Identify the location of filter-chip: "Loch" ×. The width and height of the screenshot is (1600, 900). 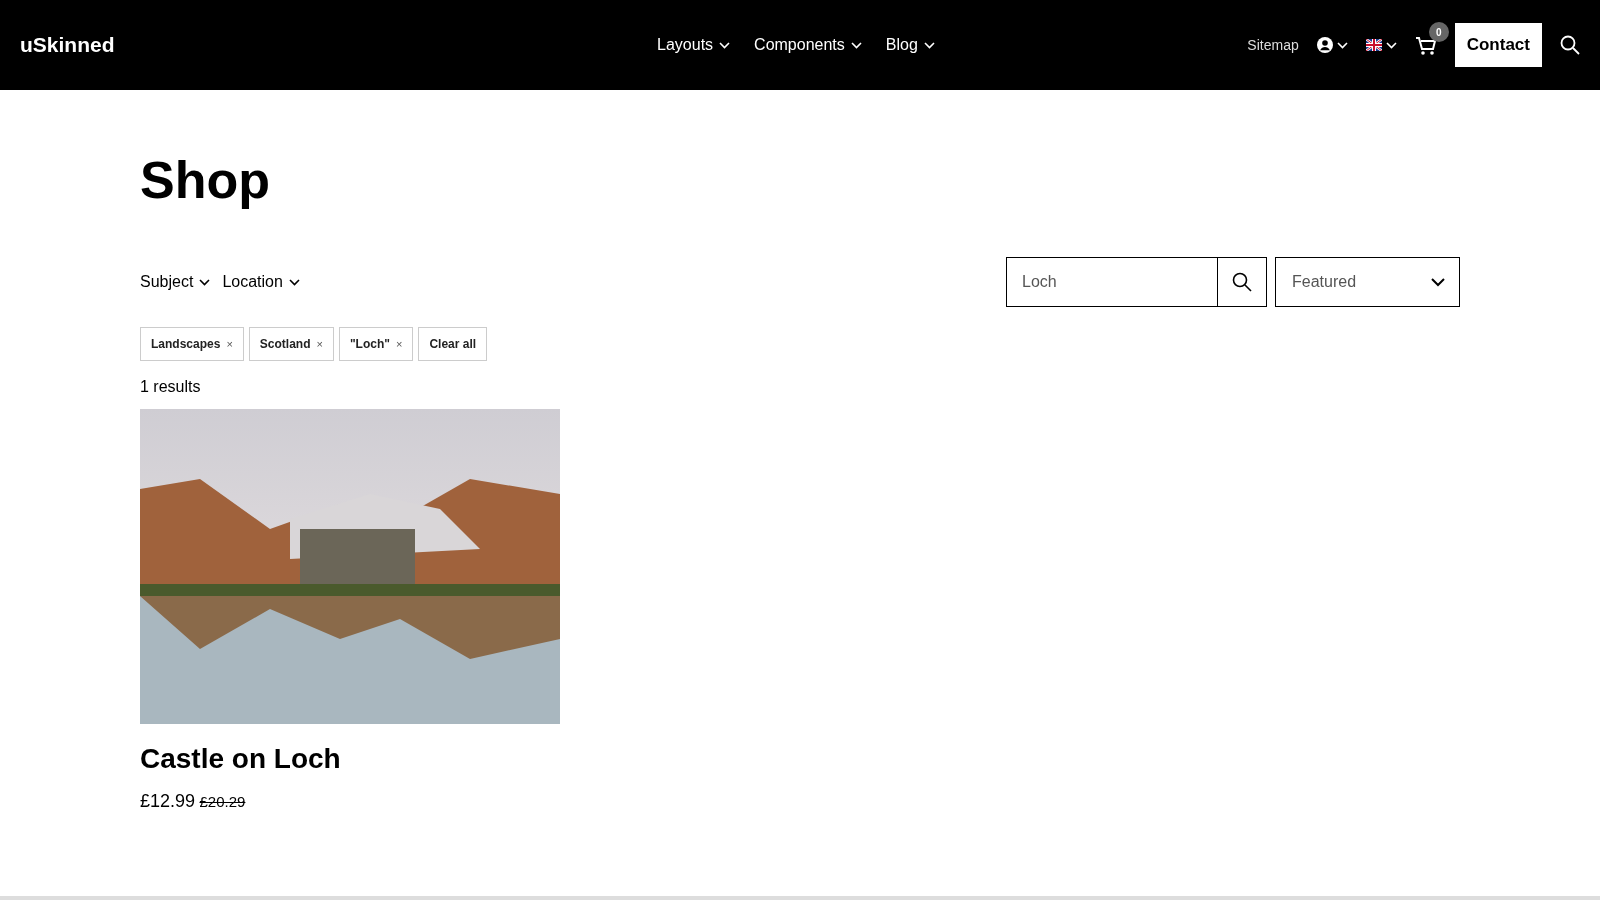
(376, 344).